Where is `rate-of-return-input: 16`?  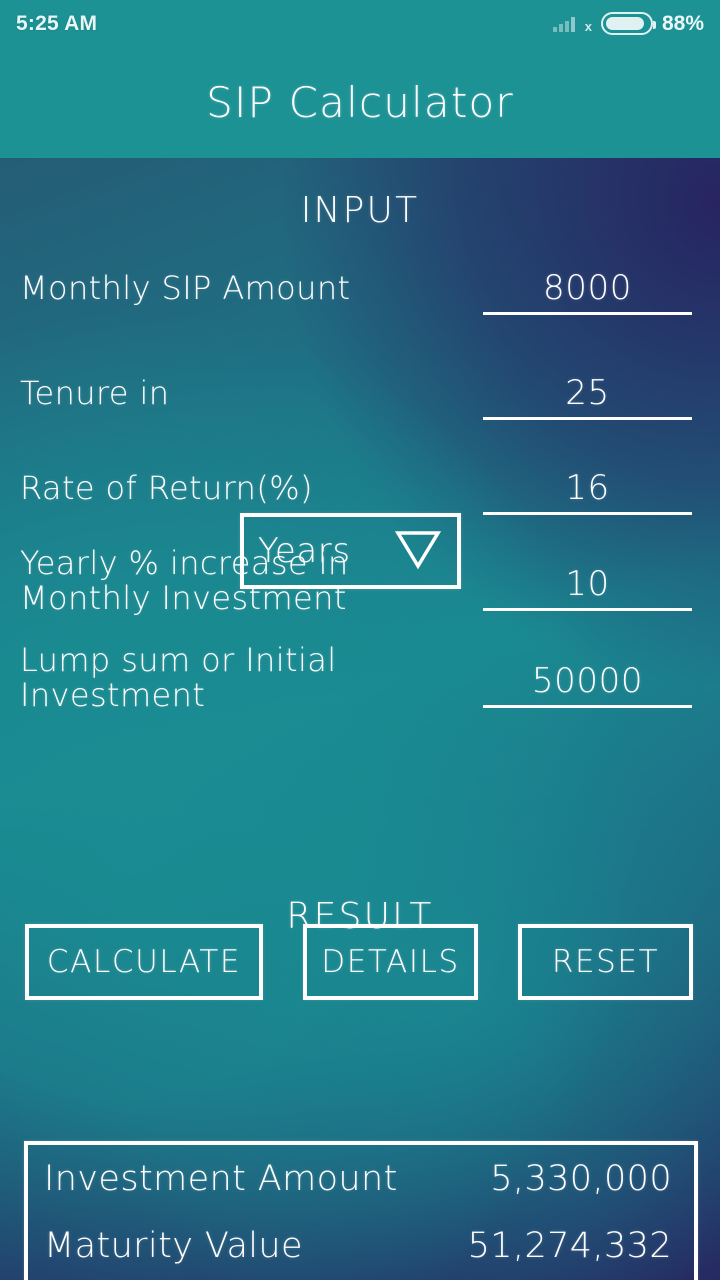
rate-of-return-input: 16 is located at coordinates (587, 491).